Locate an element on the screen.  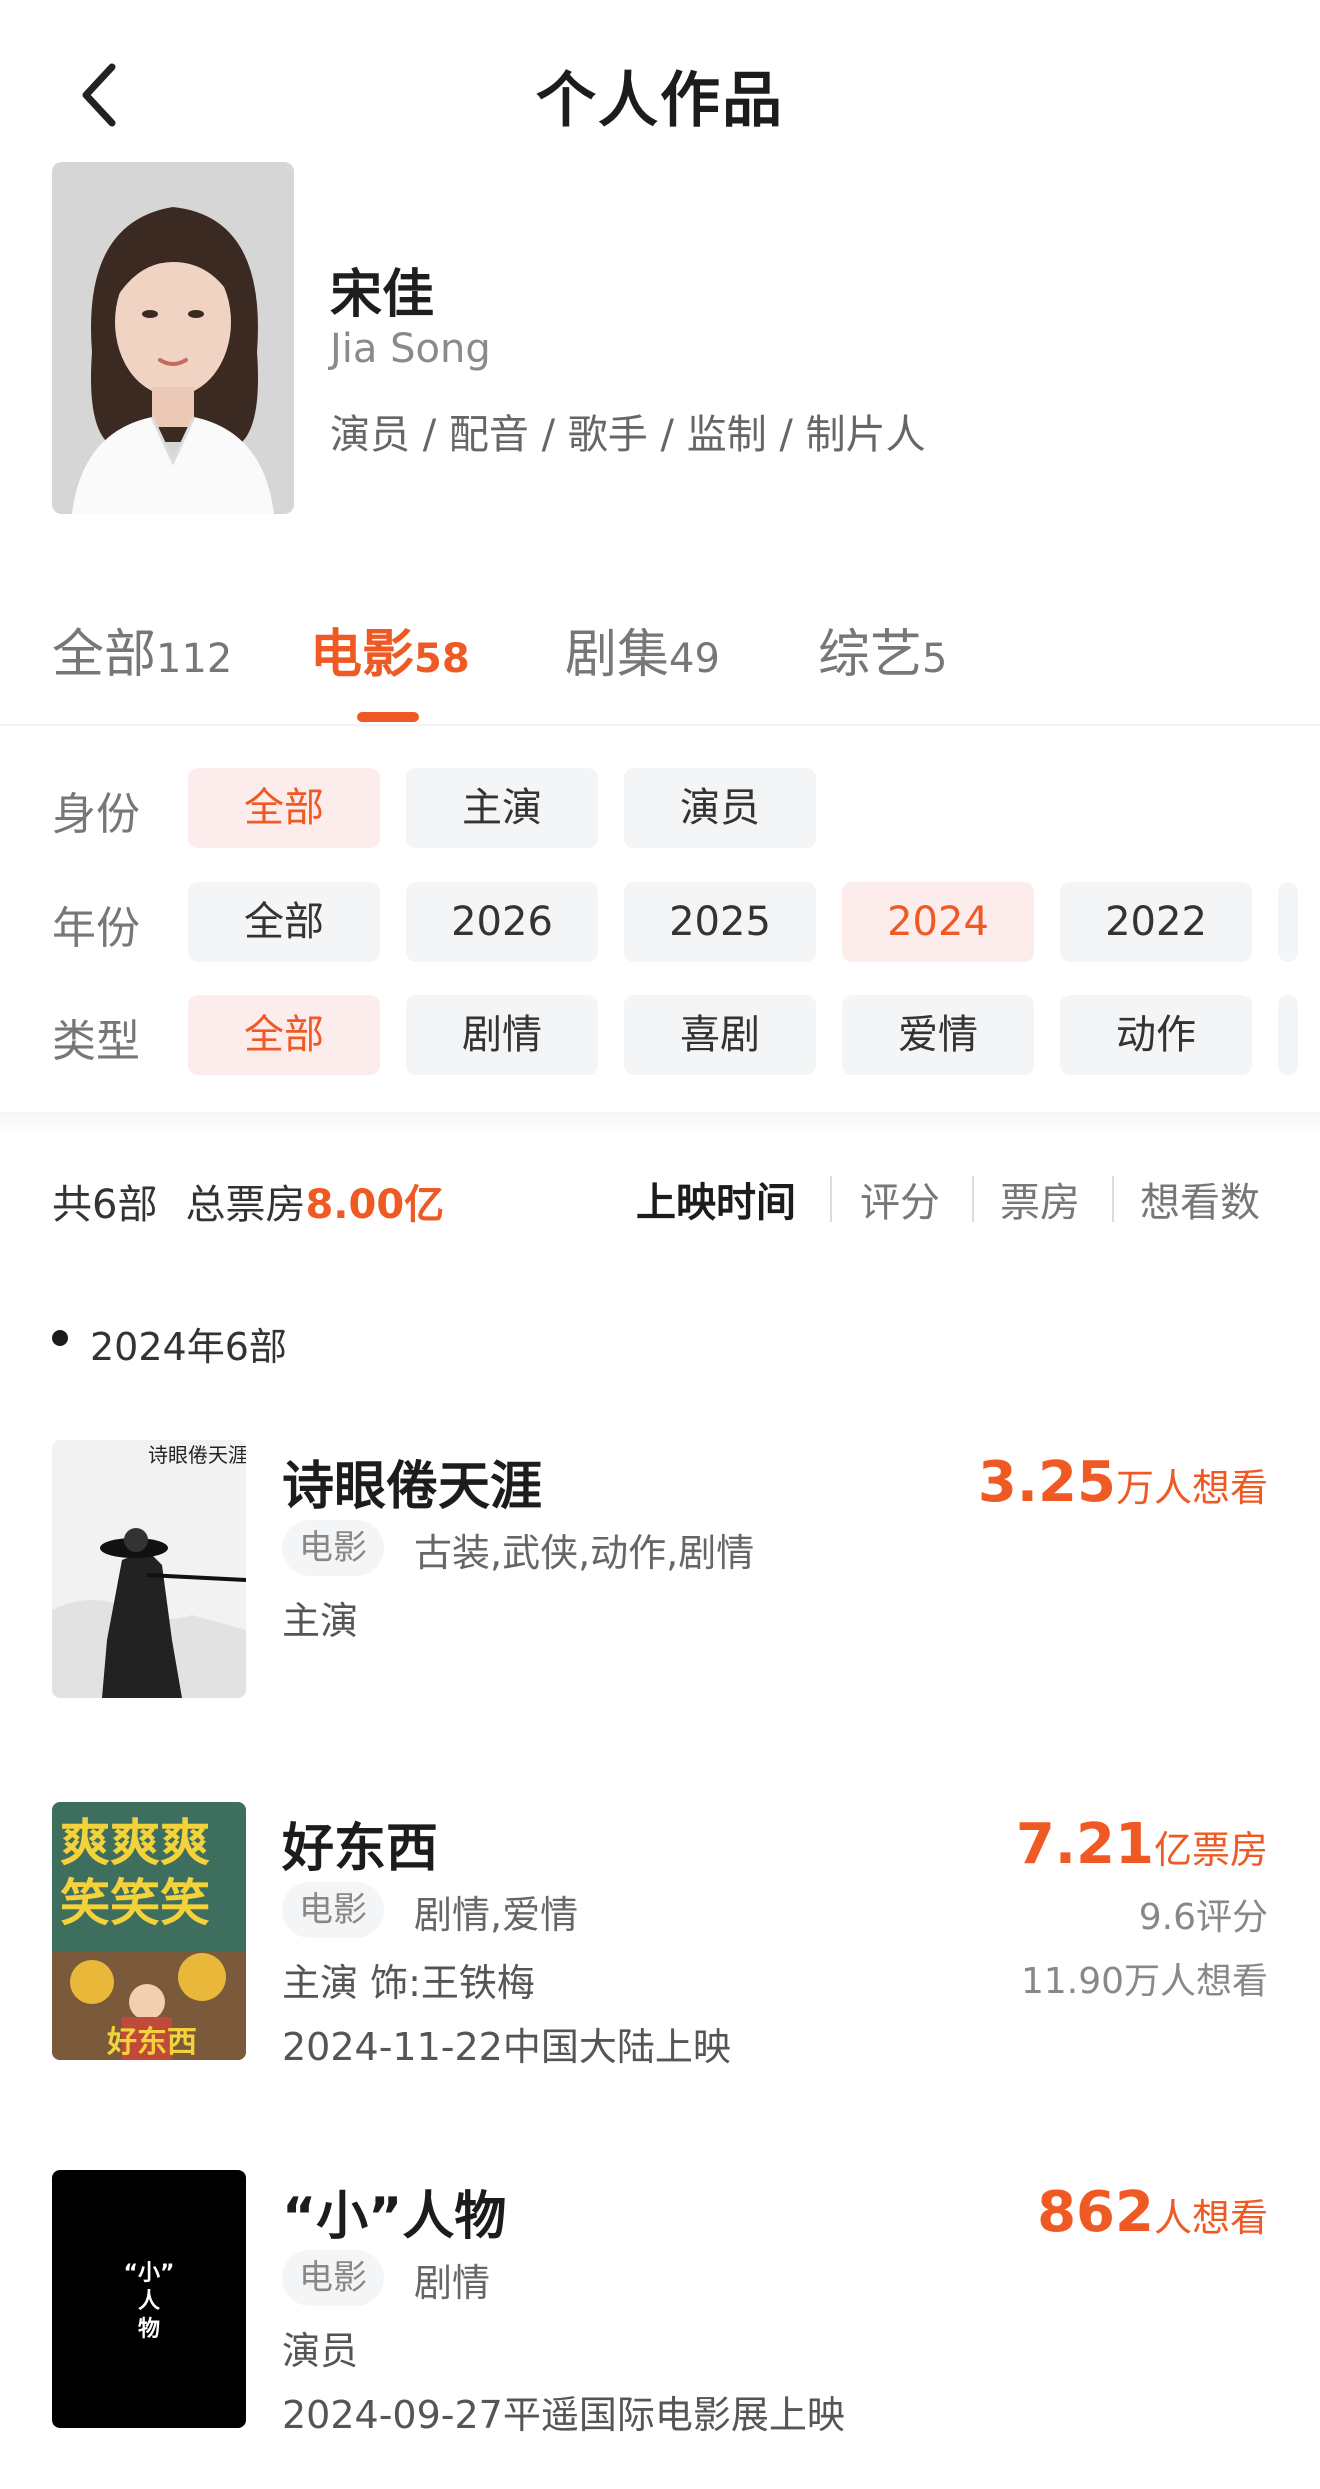
filter-row-identity: 身份 全部 主演 演员 is located at coordinates (660, 808).